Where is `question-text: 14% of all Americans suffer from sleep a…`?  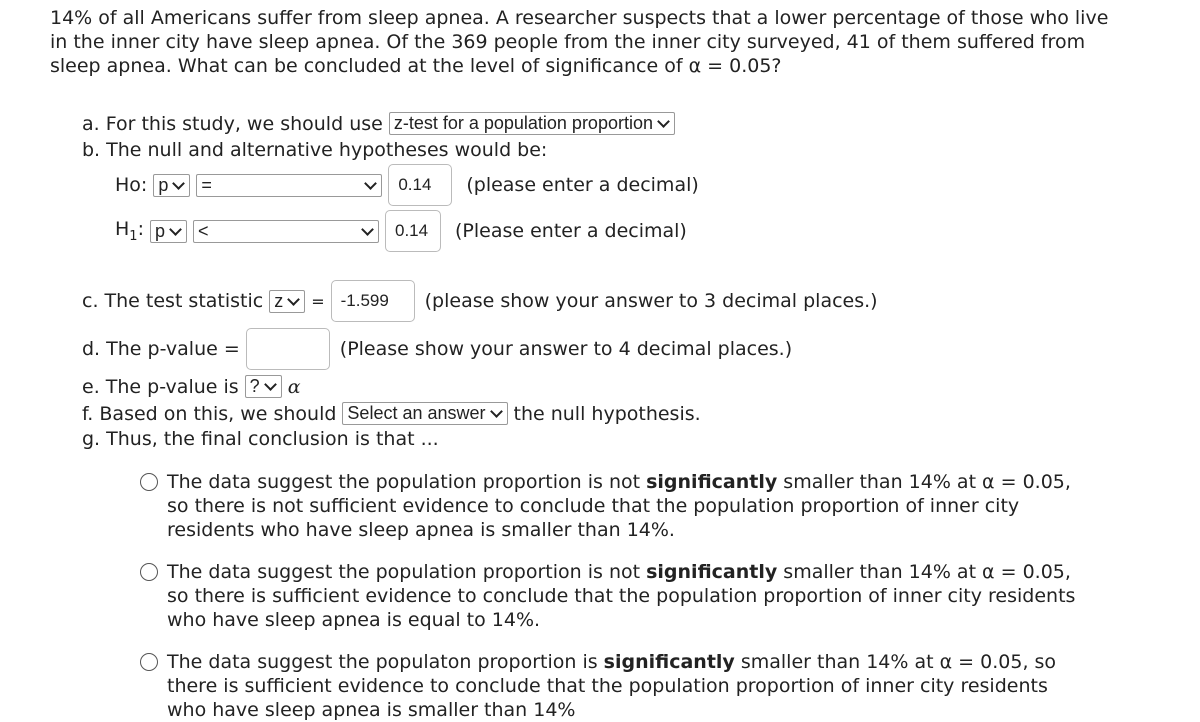
question-text: 14% of all Americans suffer from sleep a… is located at coordinates (579, 42).